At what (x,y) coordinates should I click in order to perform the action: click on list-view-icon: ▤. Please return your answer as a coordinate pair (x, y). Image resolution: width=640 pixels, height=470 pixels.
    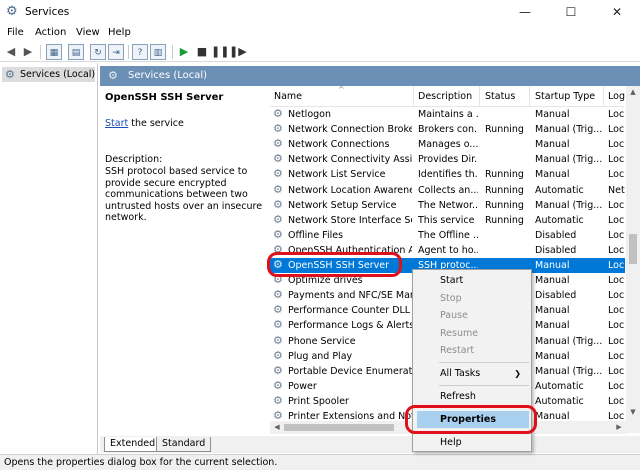
    Looking at the image, I should click on (76, 52).